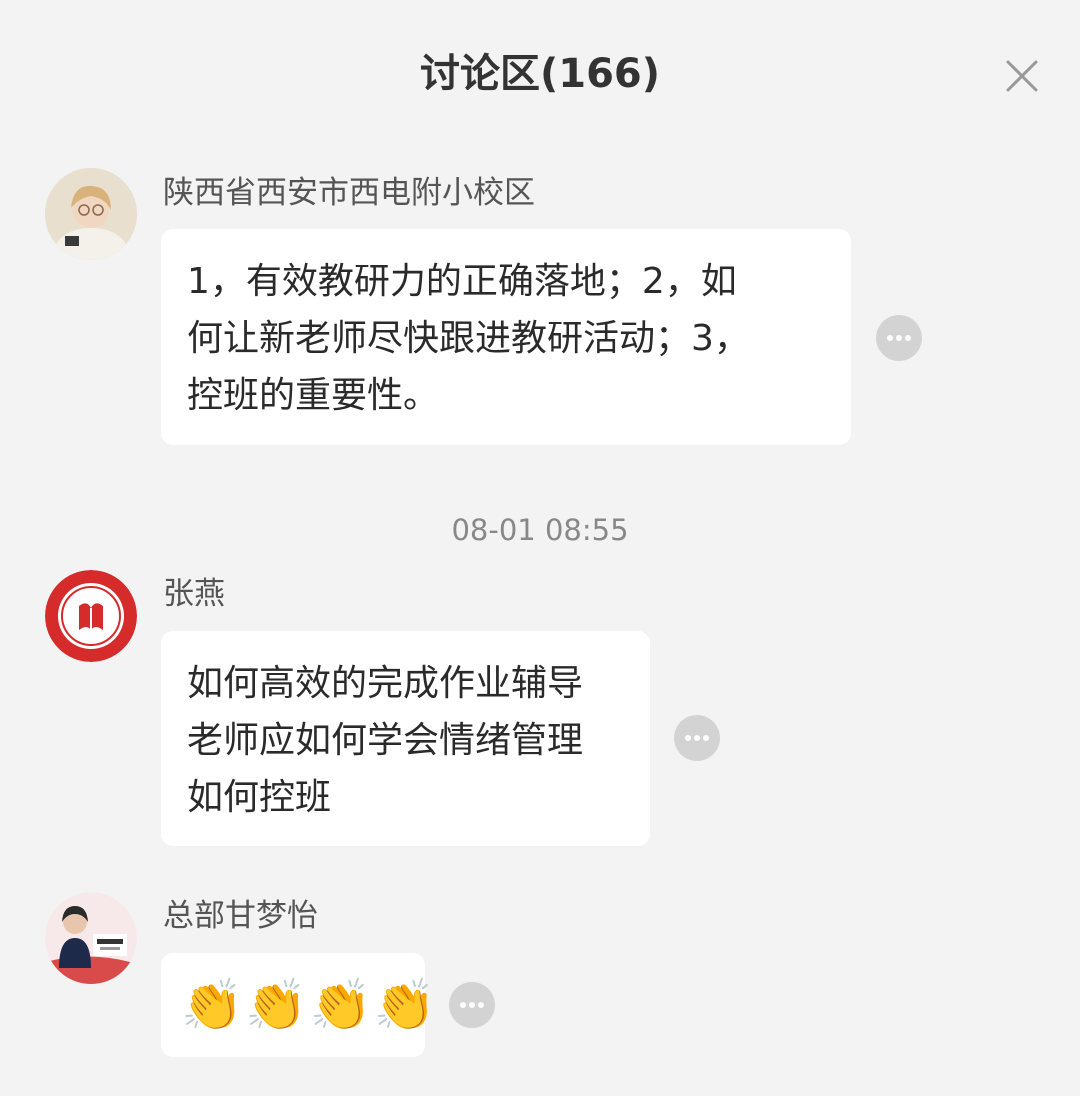 This screenshot has width=1080, height=1096. Describe the element at coordinates (385, 740) in the screenshot. I see `comment-text-line: 老师应如何学会情绪管理` at that location.